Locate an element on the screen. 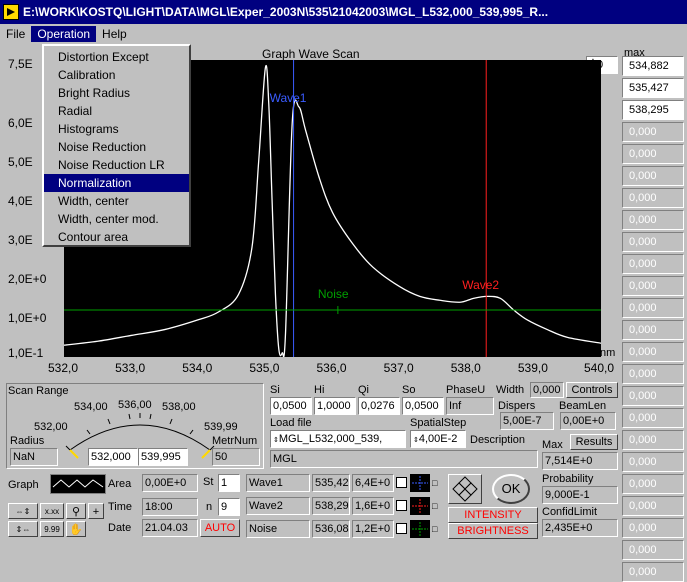  scan-from-field: 532,000 is located at coordinates (113, 457).